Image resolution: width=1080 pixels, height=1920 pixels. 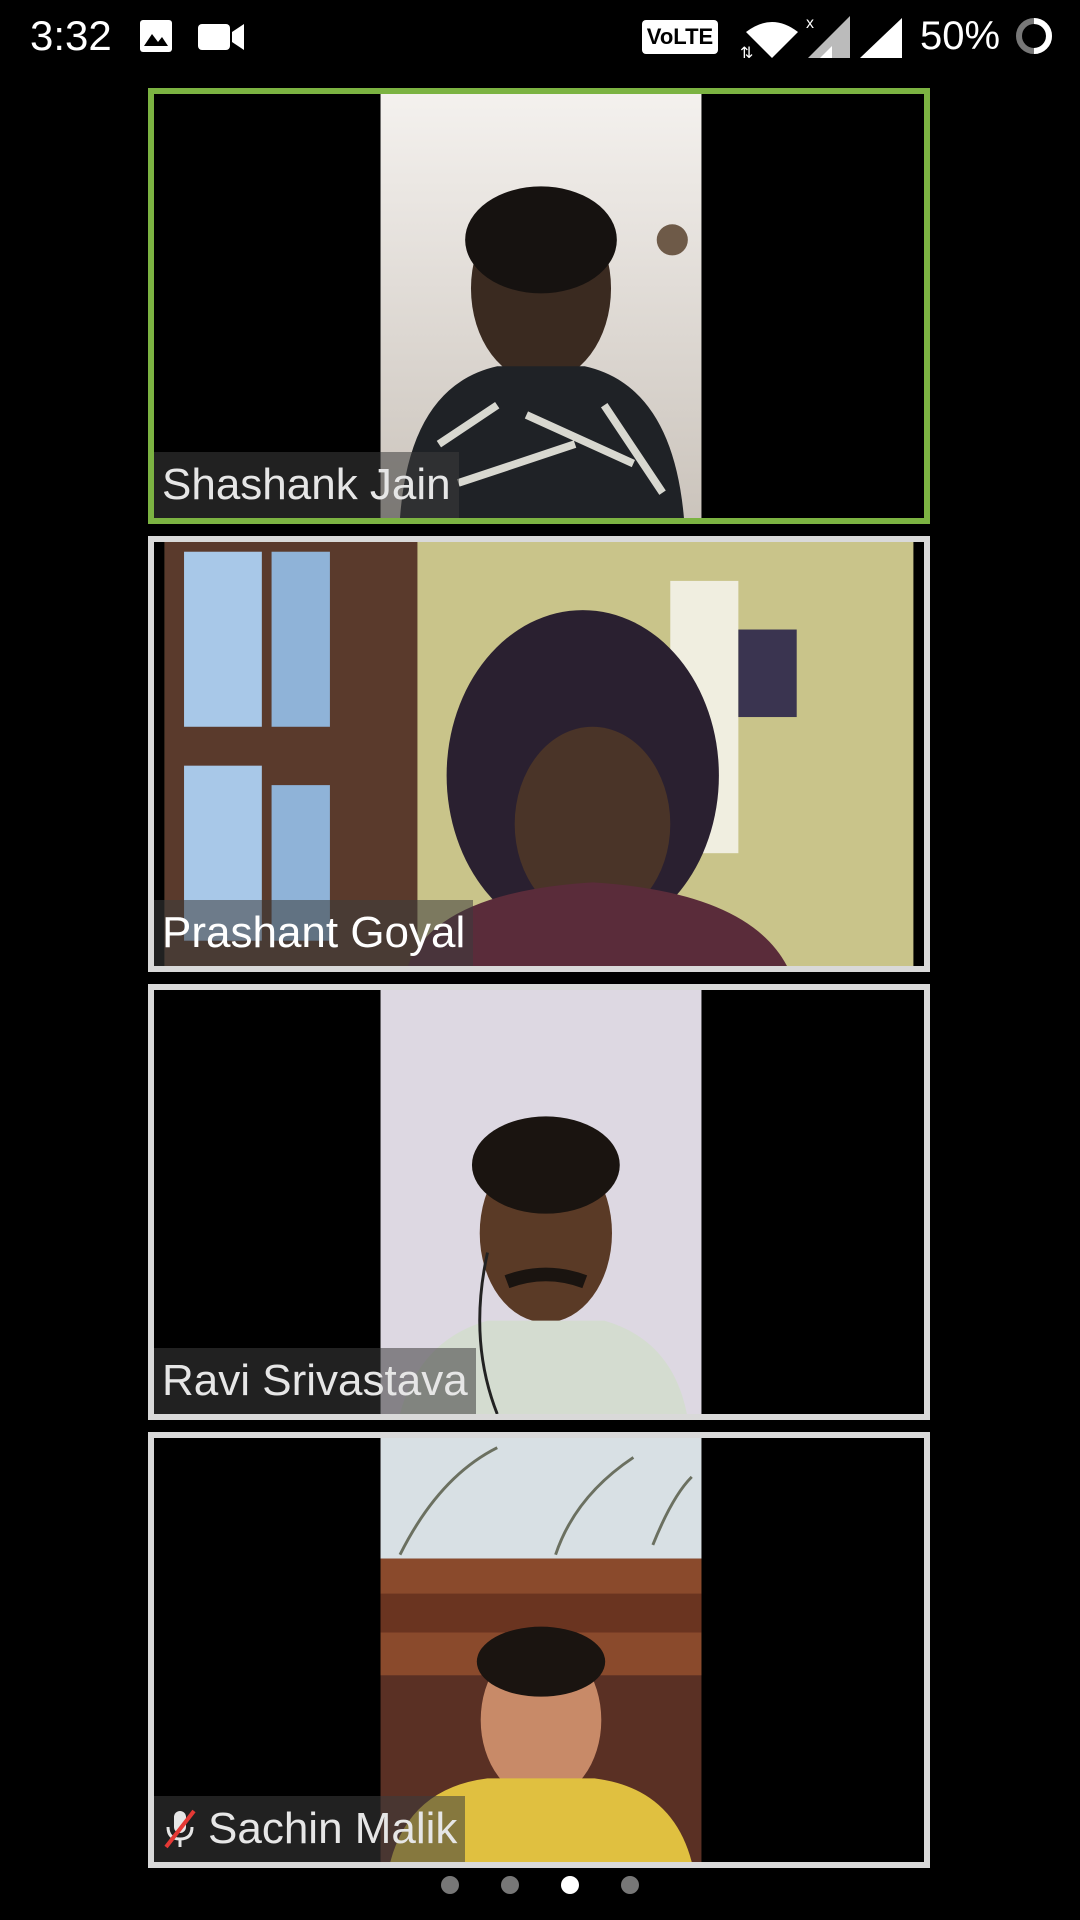 What do you see at coordinates (828, 36) in the screenshot?
I see `signal-x-icon: x` at bounding box center [828, 36].